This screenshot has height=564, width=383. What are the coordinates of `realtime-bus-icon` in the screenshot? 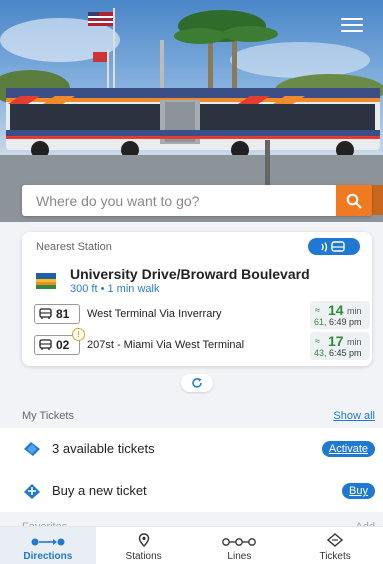 It's located at (333, 246).